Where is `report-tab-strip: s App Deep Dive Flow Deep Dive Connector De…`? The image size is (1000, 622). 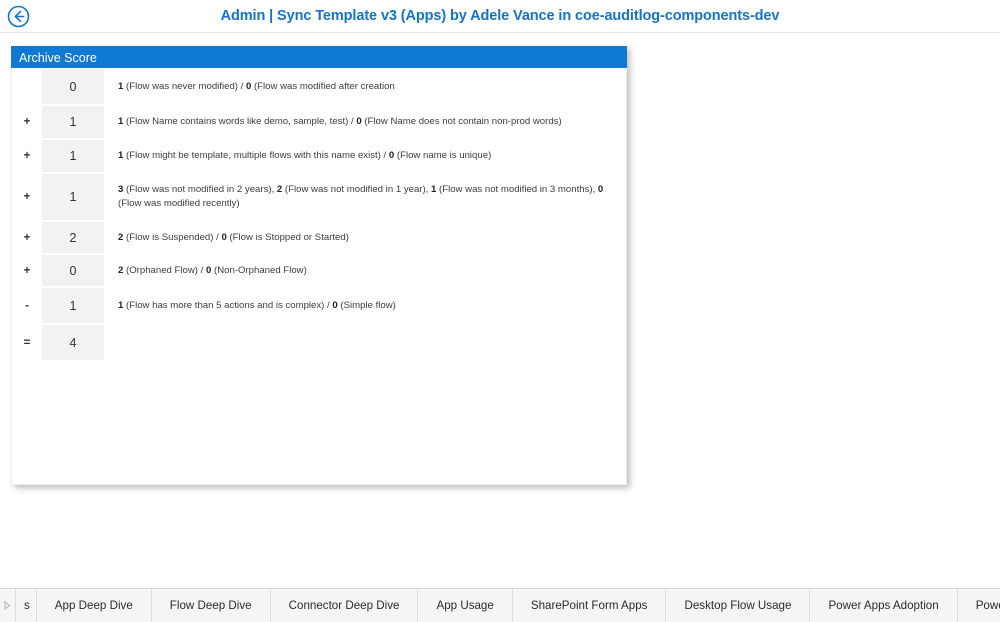 report-tab-strip: s App Deep Dive Flow Deep Dive Connector De… is located at coordinates (500, 605).